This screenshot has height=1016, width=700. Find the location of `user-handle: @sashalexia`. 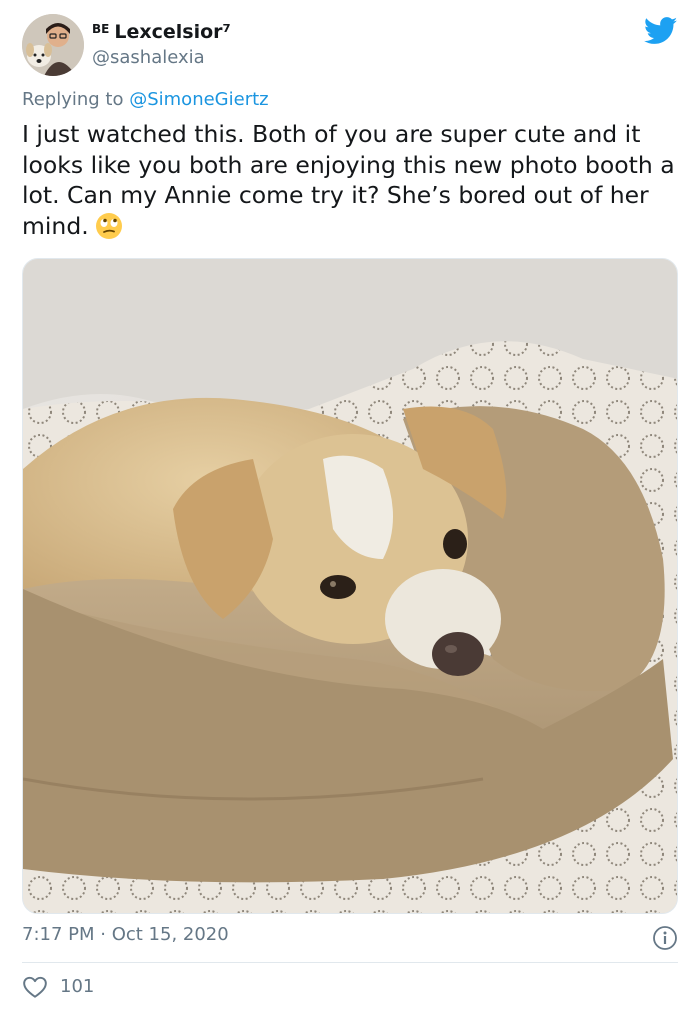

user-handle: @sashalexia is located at coordinates (148, 57).